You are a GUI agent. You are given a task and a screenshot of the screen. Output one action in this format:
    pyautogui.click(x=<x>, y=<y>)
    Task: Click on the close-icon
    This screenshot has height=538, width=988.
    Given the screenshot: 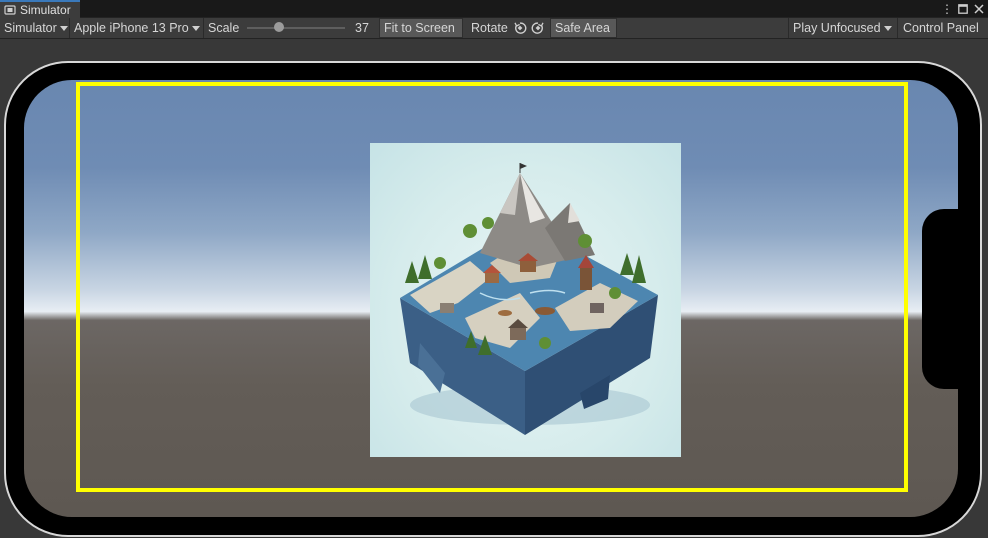 What is the action you would take?
    pyautogui.click(x=979, y=9)
    